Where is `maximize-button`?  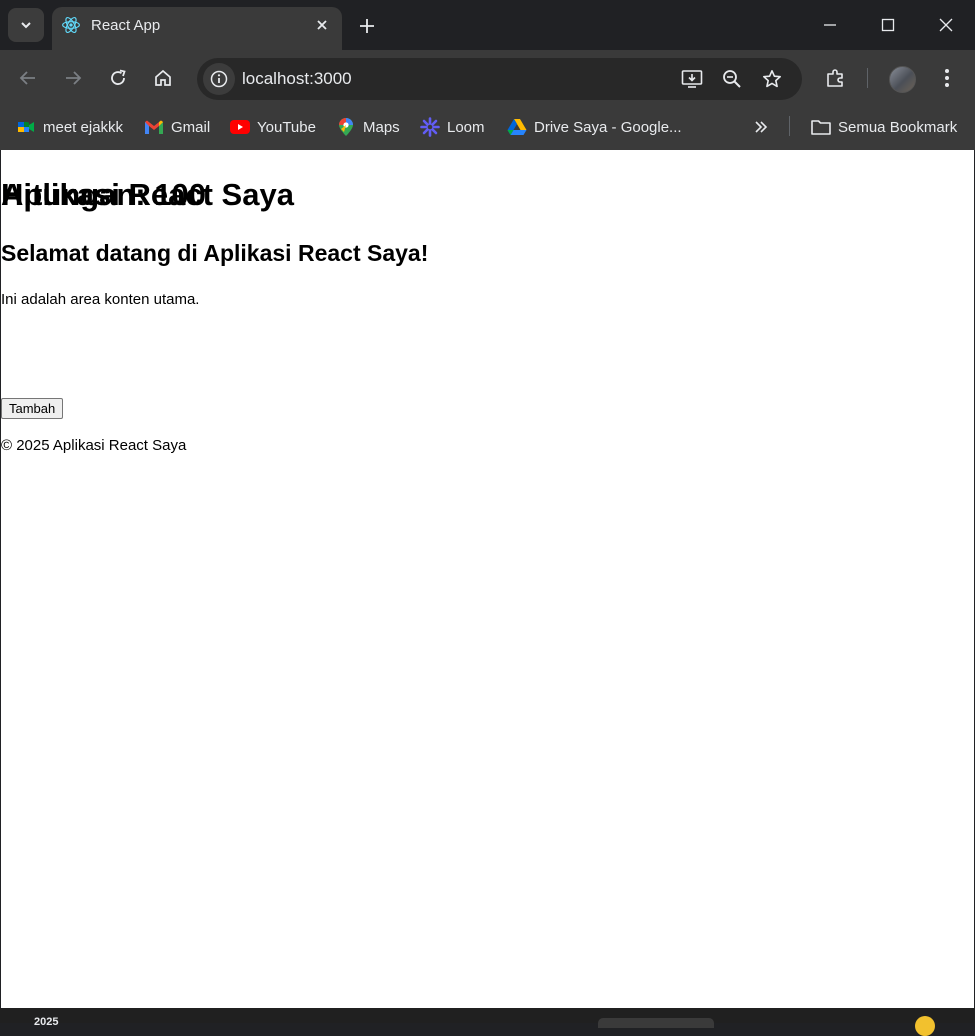
maximize-button is located at coordinates (888, 25).